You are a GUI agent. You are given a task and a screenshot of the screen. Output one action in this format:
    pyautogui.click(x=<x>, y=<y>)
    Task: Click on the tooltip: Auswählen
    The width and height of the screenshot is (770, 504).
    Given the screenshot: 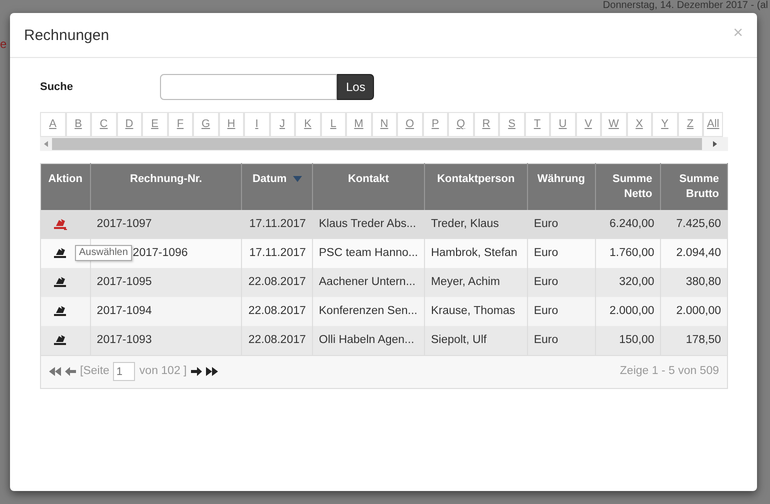 What is the action you would take?
    pyautogui.click(x=103, y=253)
    